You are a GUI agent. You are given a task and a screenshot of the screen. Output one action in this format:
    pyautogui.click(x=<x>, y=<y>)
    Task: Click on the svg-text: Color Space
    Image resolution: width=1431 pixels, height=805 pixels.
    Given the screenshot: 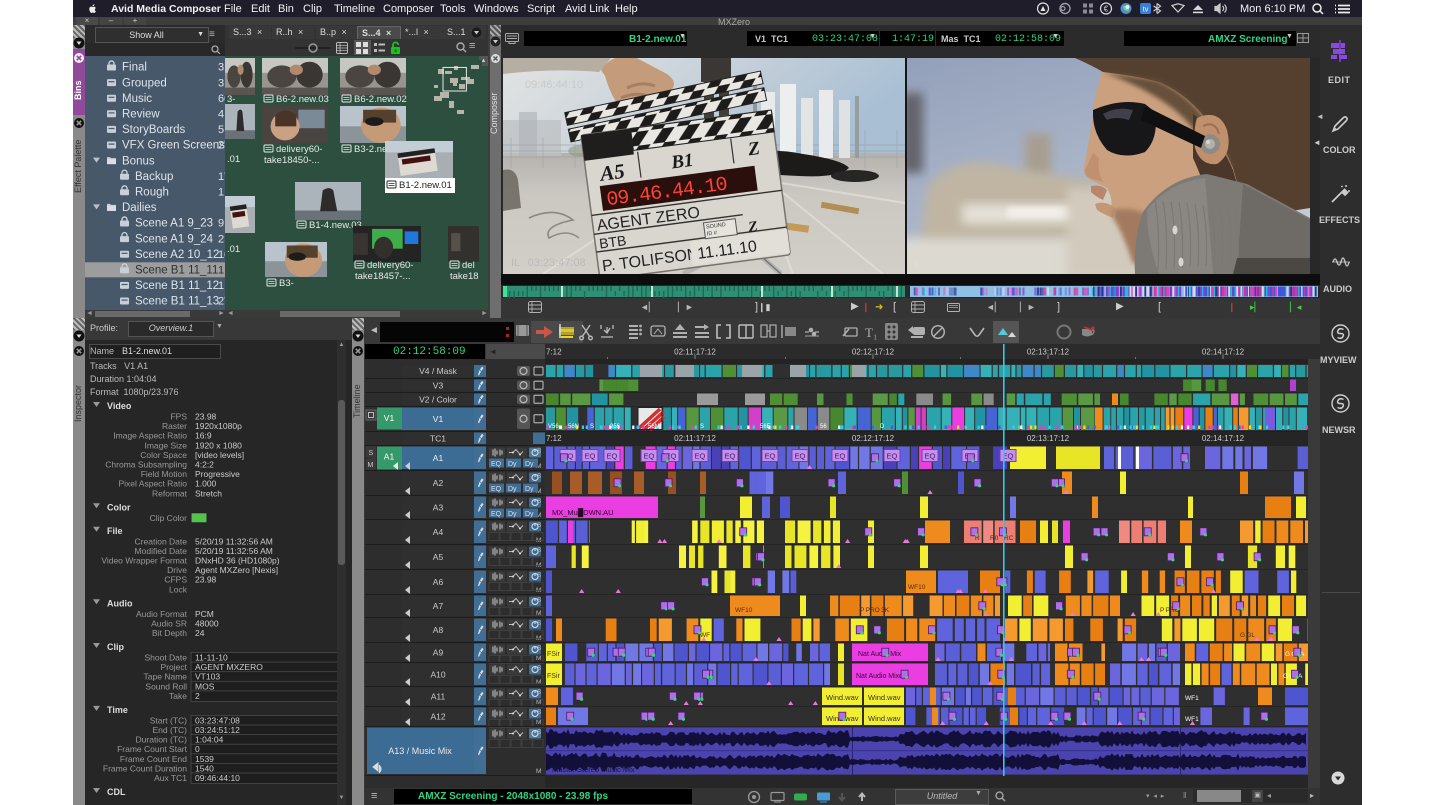 What is the action you would take?
    pyautogui.click(x=163, y=455)
    